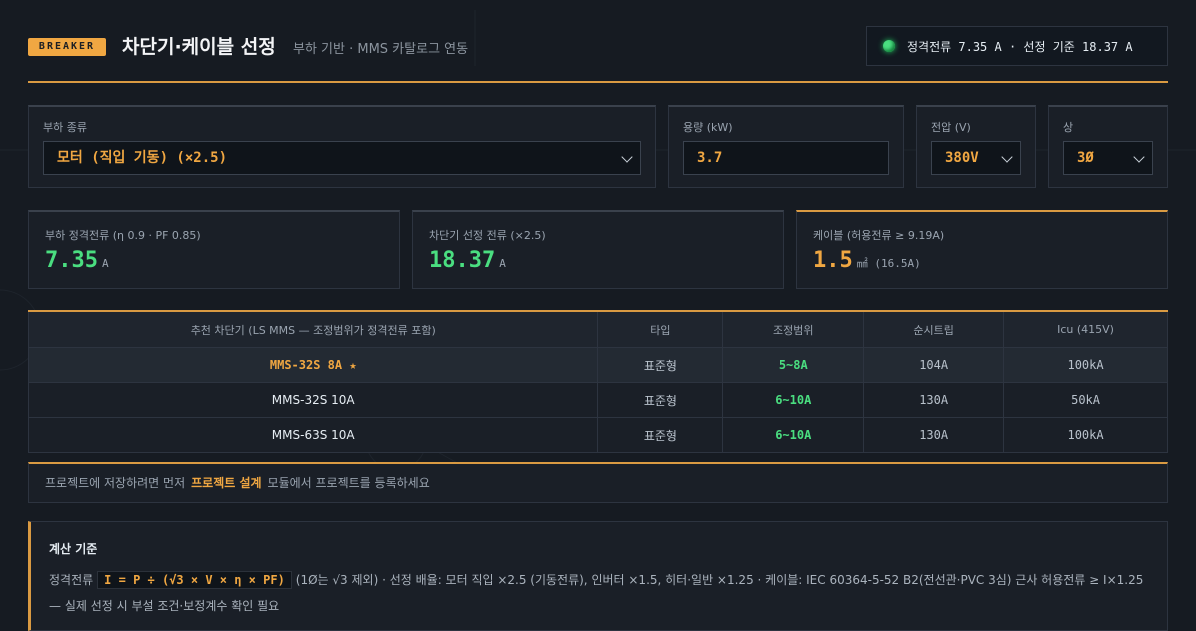 The image size is (1196, 631). I want to click on status-text: 정격전류 7.35 A · 선정 기준 18.37 A, so click(1020, 46).